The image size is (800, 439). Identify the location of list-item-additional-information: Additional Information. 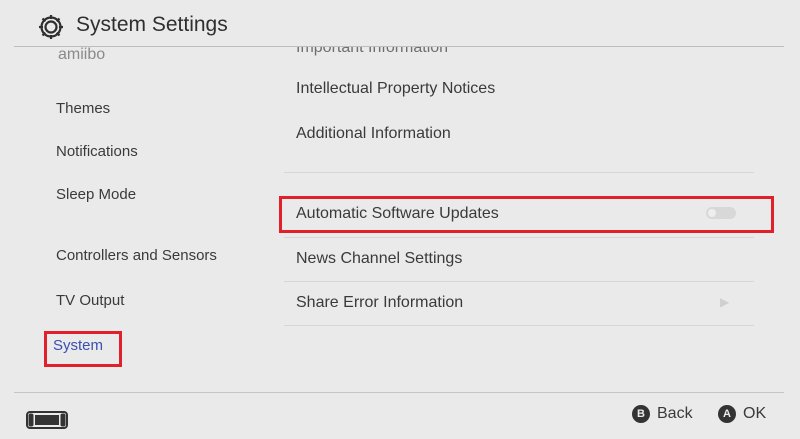
(373, 134).